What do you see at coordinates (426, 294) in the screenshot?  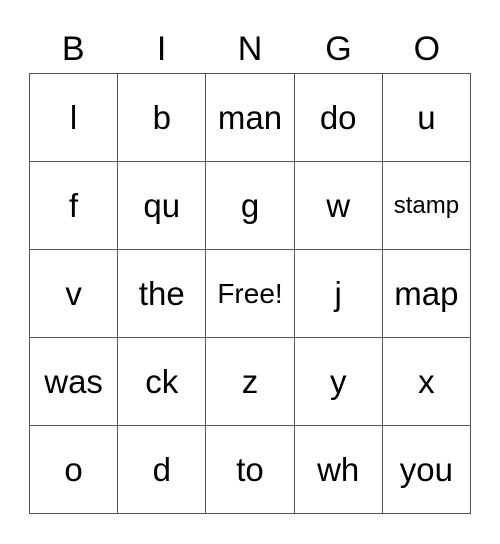 I see `bingo-cell: map` at bounding box center [426, 294].